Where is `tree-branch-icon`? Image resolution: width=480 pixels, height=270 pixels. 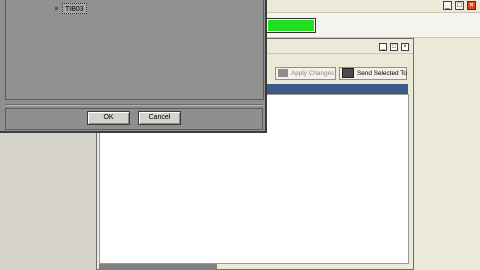 tree-branch-icon is located at coordinates (56, 8).